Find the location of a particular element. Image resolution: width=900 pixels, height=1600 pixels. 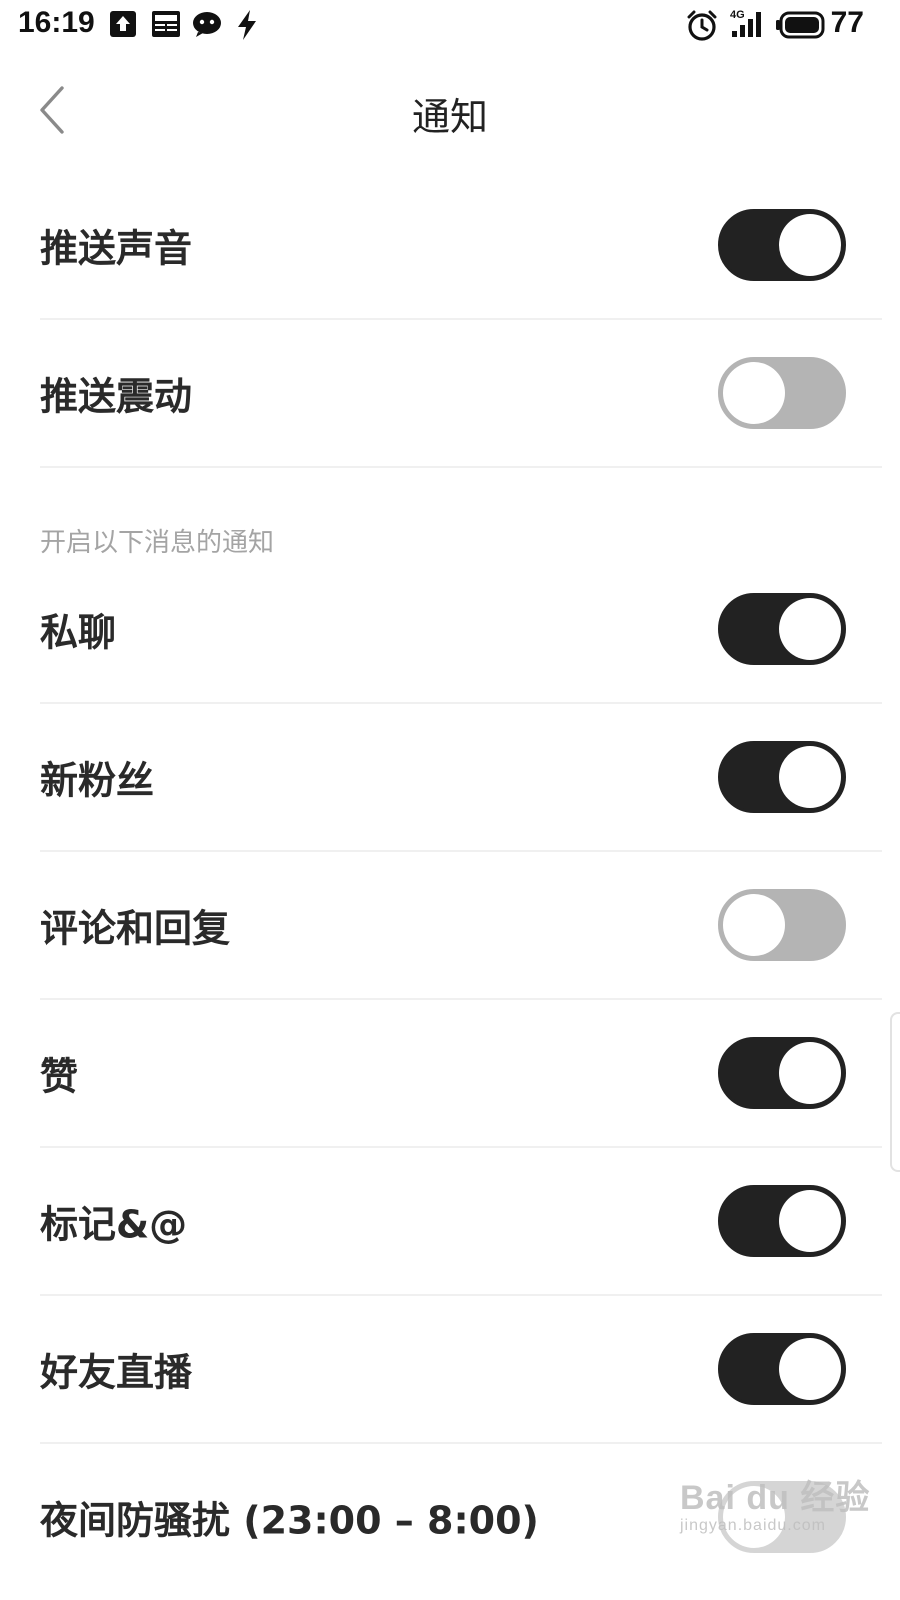

setting-label: 好友直播 is located at coordinates (116, 1372).